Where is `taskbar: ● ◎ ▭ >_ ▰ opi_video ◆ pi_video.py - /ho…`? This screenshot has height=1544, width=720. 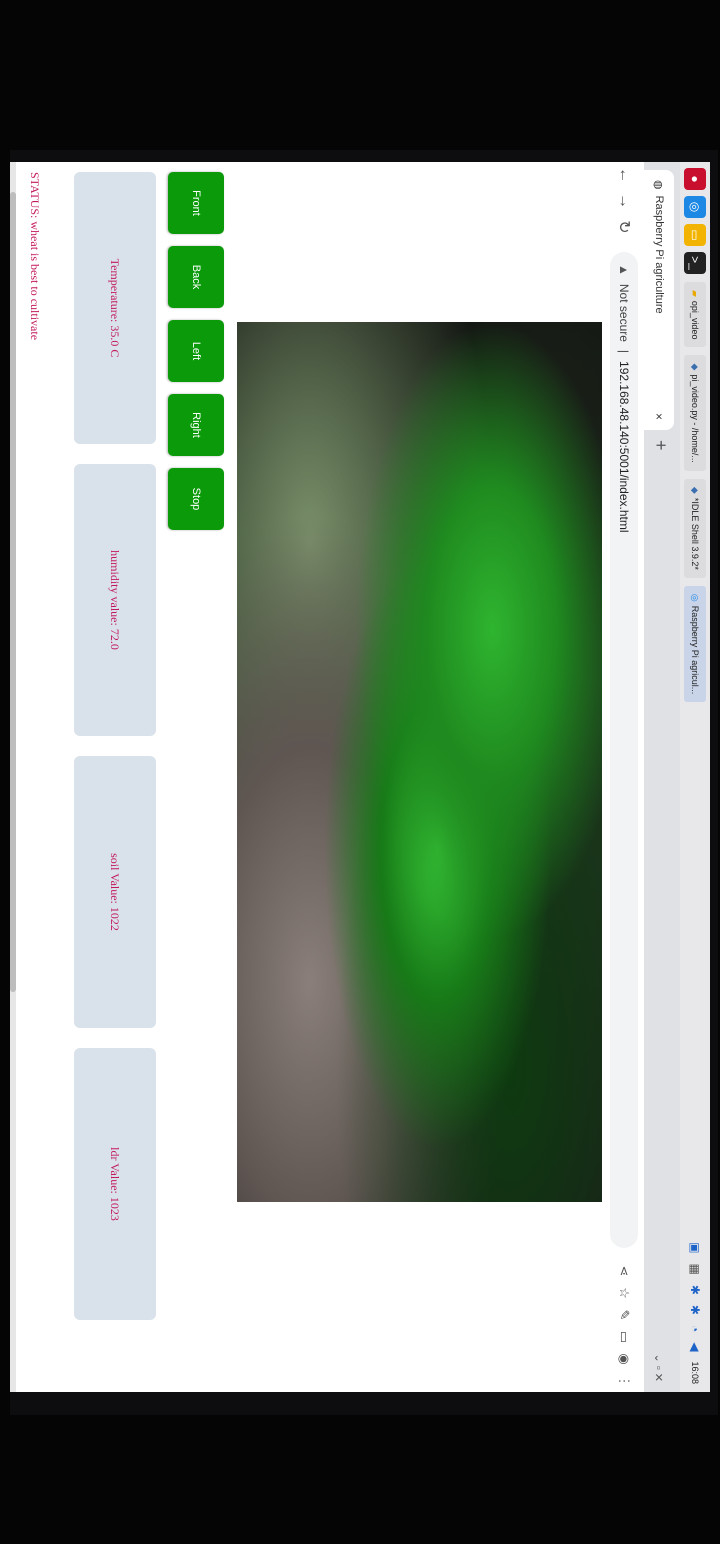 taskbar: ● ◎ ▭ >_ ▰ opi_video ◆ pi_video.py - /ho… is located at coordinates (694, 777).